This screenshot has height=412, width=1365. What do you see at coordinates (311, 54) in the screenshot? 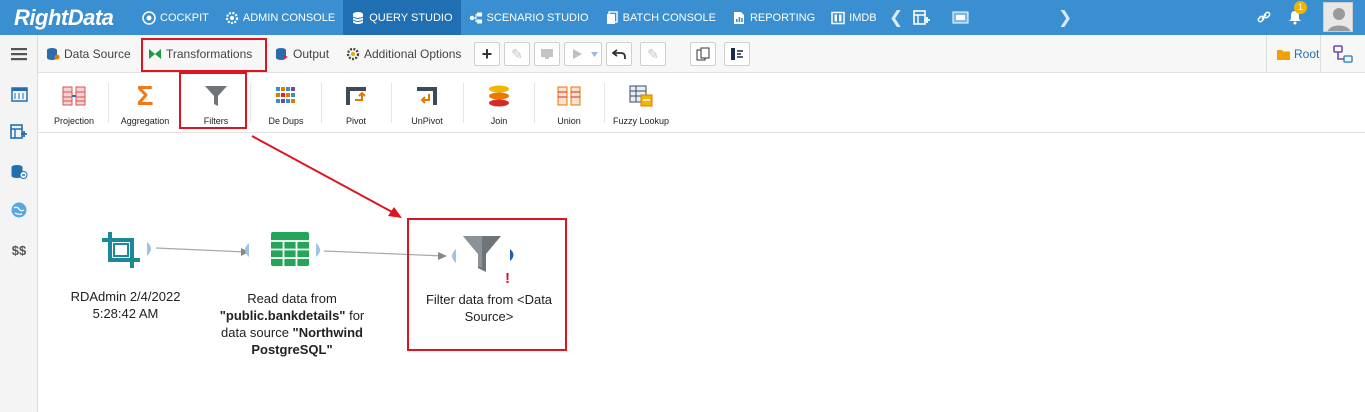
I see `tab-output-label: Output` at bounding box center [311, 54].